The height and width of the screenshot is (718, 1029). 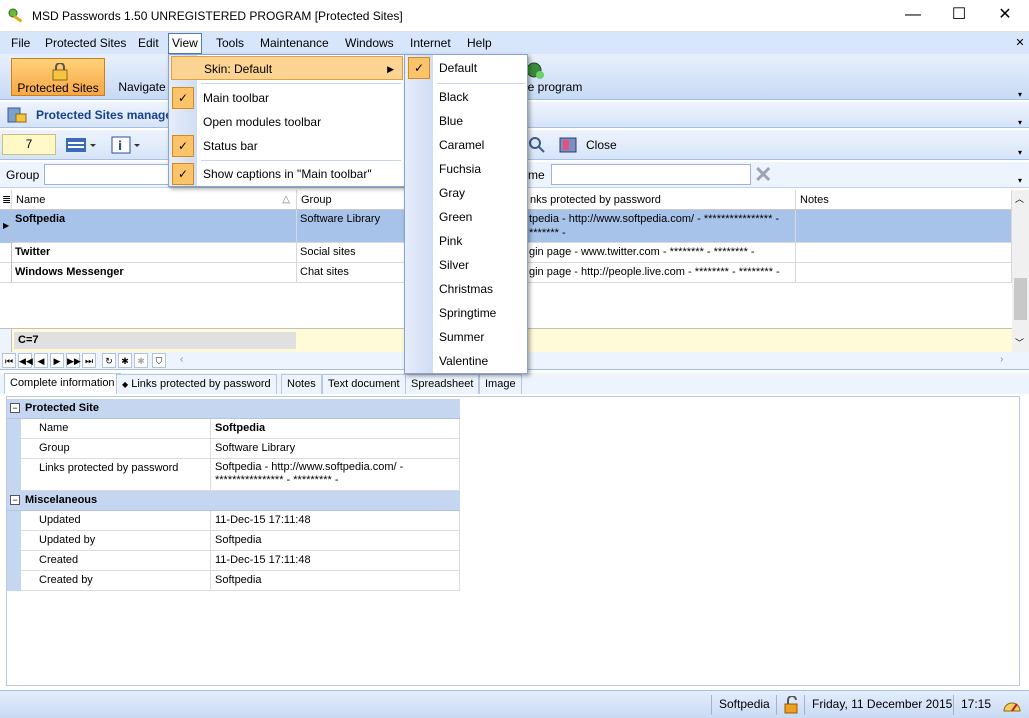 I want to click on toolbar2-options-icon: ▾, so click(x=1020, y=152).